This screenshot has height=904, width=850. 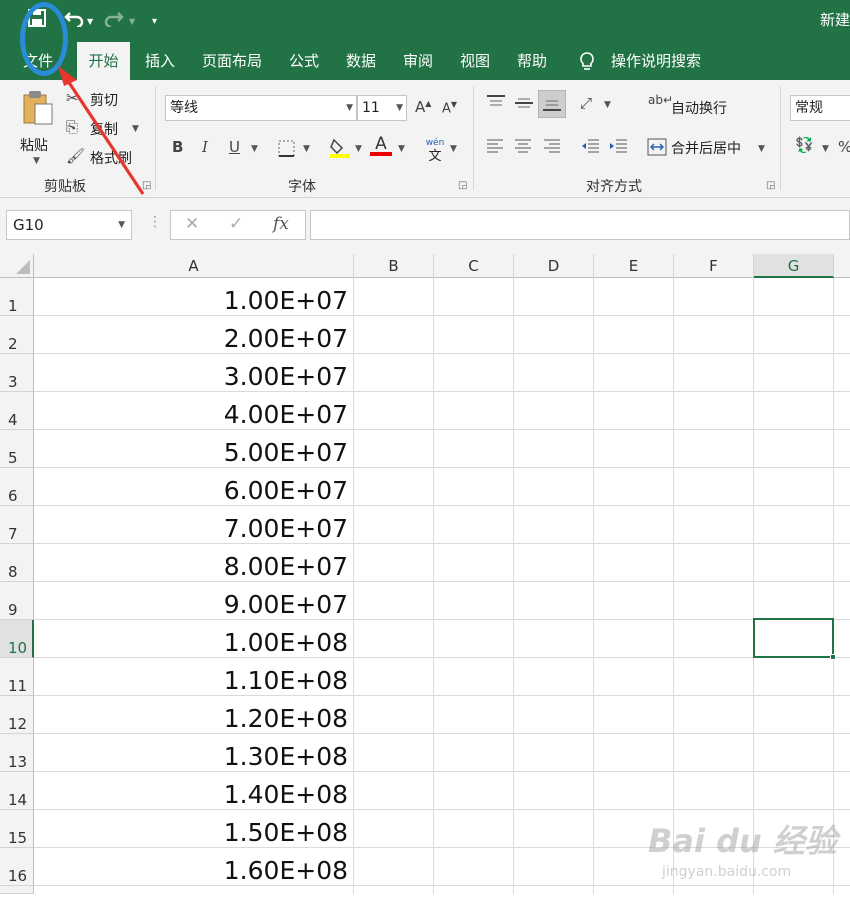 What do you see at coordinates (552, 148) in the screenshot?
I see `align-right-icon` at bounding box center [552, 148].